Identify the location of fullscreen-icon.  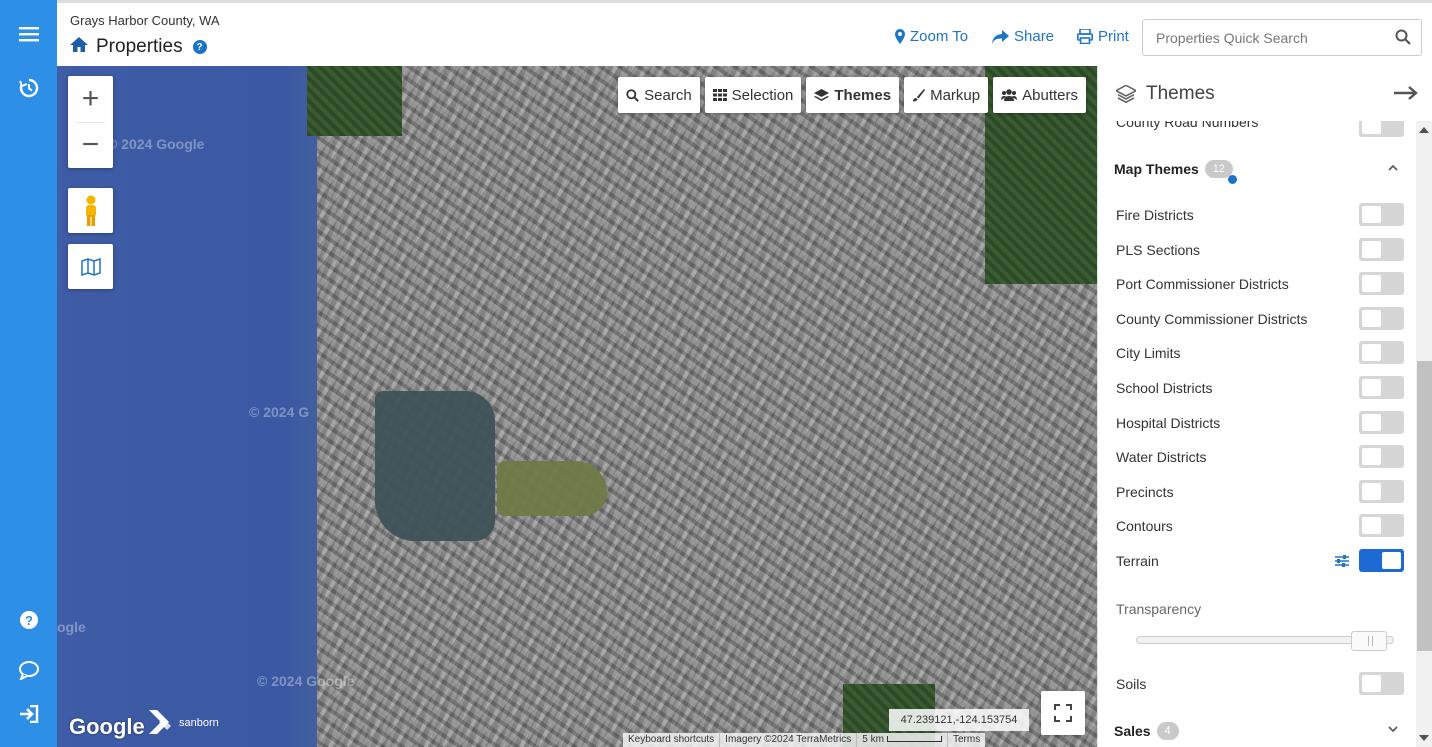
(1063, 713).